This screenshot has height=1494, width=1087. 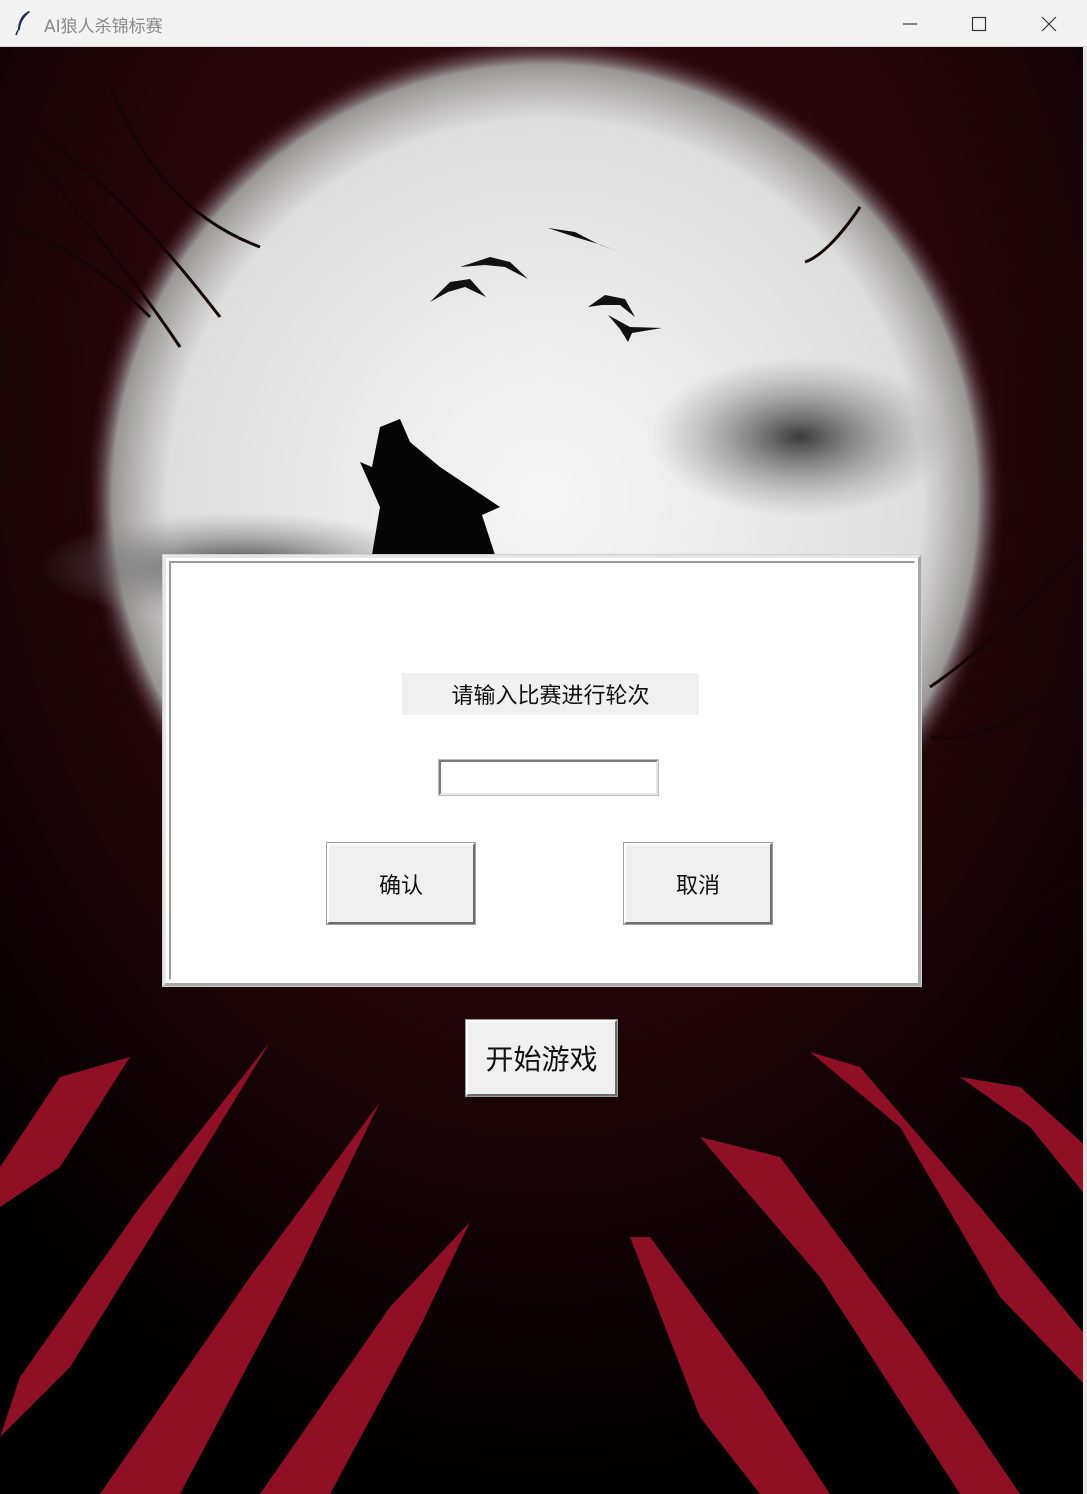 What do you see at coordinates (543, 23) in the screenshot?
I see `window-titlebar: AI狼人杀锦标赛` at bounding box center [543, 23].